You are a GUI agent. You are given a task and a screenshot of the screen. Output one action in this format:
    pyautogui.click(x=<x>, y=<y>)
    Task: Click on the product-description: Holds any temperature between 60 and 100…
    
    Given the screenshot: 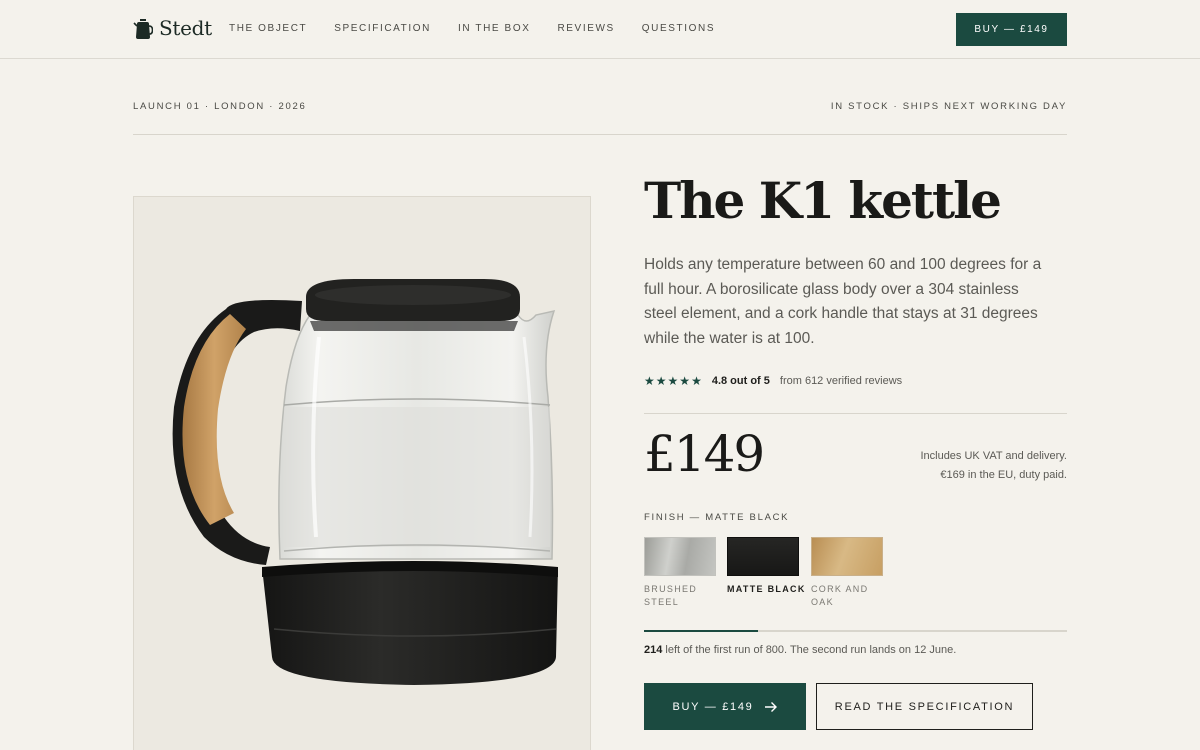 What is the action you would take?
    pyautogui.click(x=843, y=302)
    